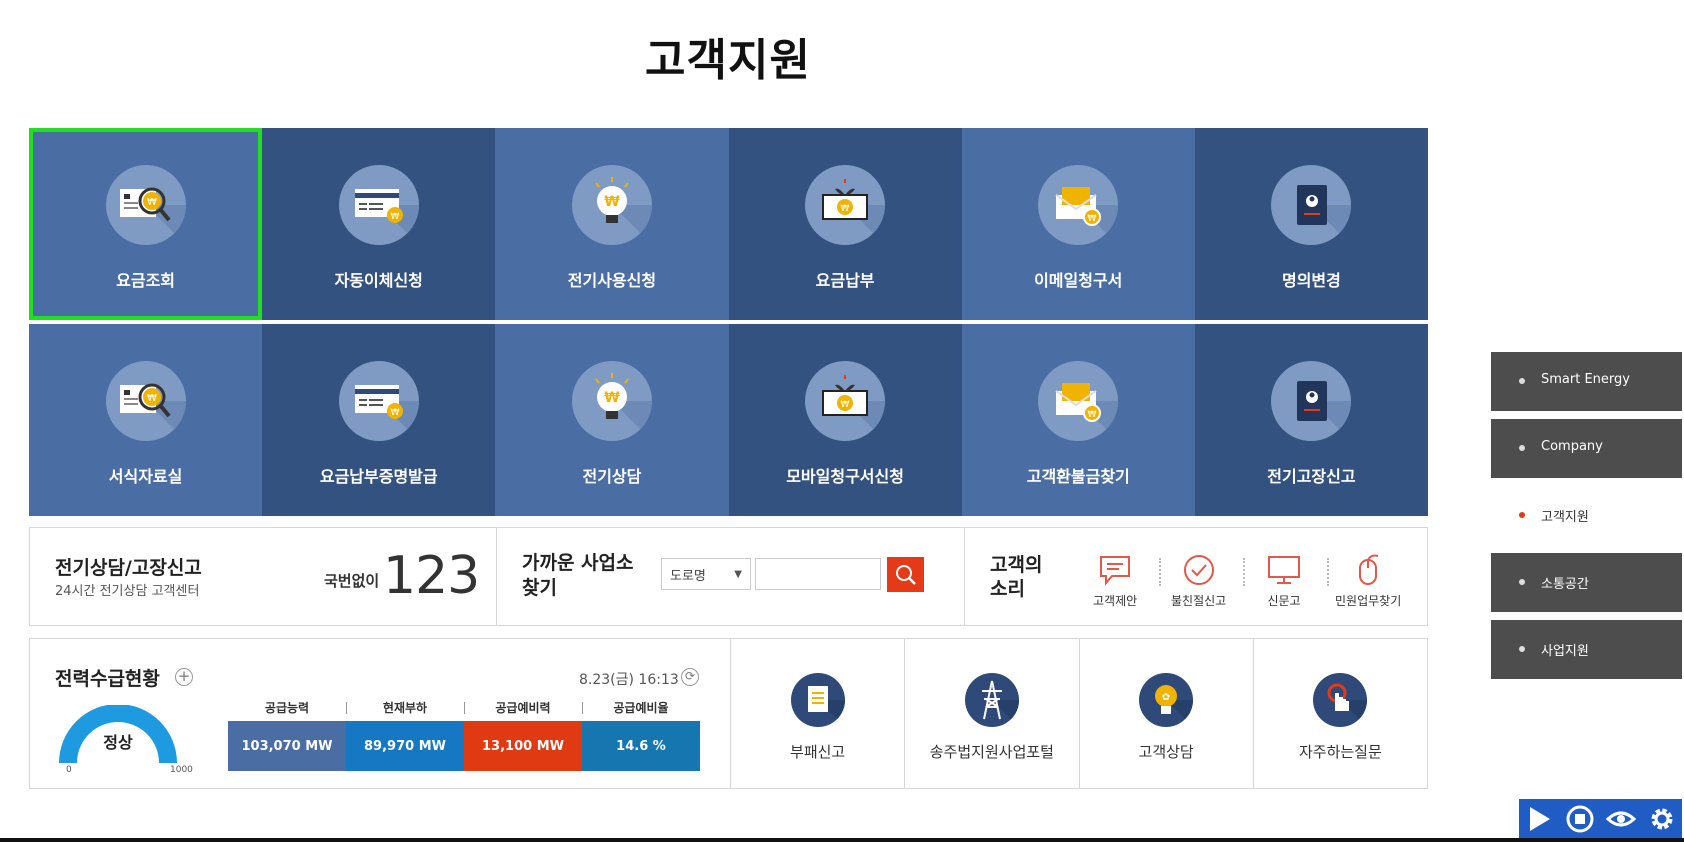 The width and height of the screenshot is (1684, 842). I want to click on tile-forms-library: ₩ 서식자료실, so click(146, 420).